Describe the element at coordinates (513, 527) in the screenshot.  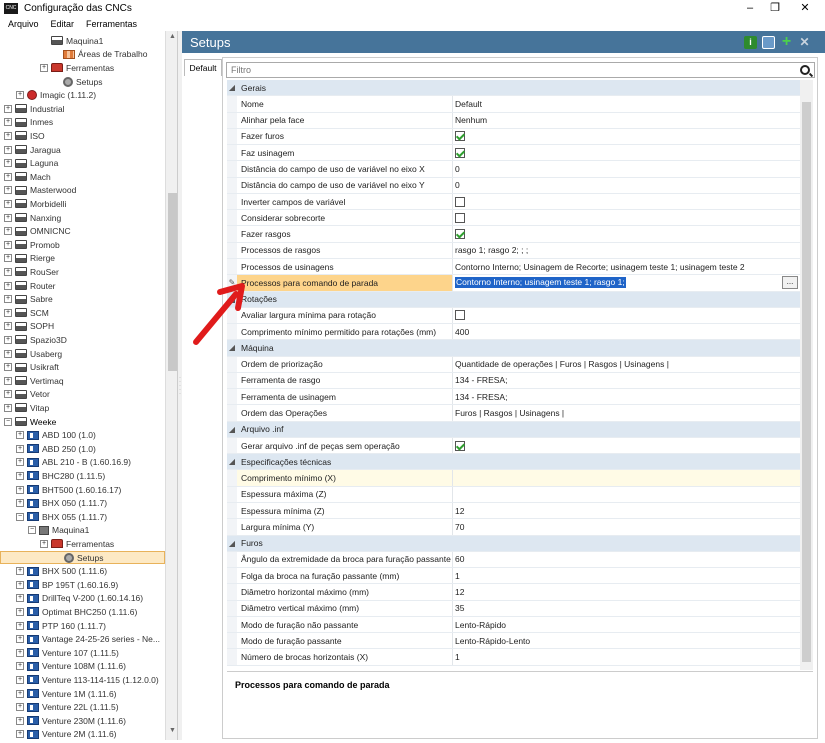
I see `property-row: Largura mínima (Y) 70` at that location.